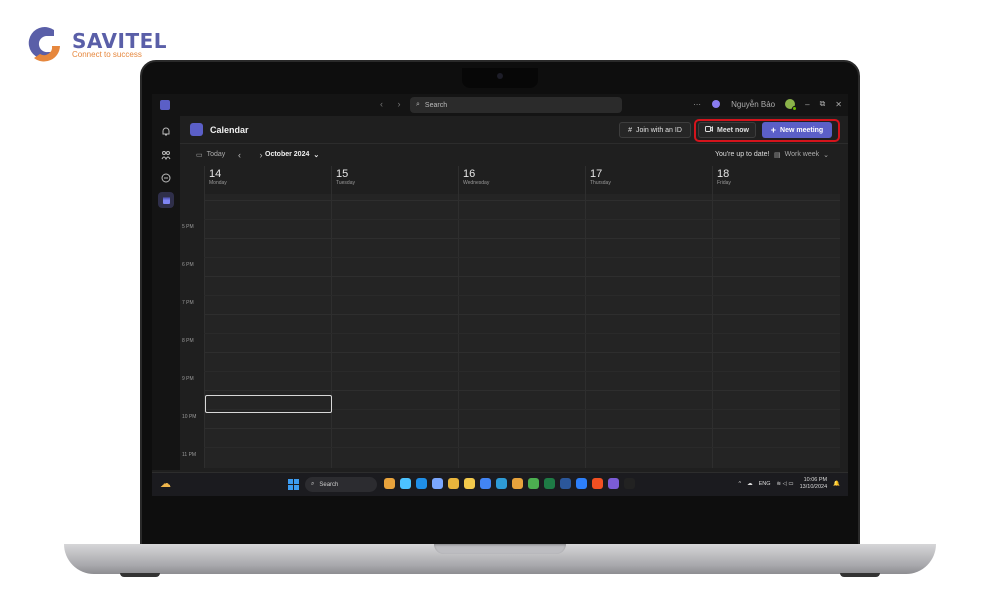 The height and width of the screenshot is (600, 1000). What do you see at coordinates (293, 484) in the screenshot?
I see `start-icon` at bounding box center [293, 484].